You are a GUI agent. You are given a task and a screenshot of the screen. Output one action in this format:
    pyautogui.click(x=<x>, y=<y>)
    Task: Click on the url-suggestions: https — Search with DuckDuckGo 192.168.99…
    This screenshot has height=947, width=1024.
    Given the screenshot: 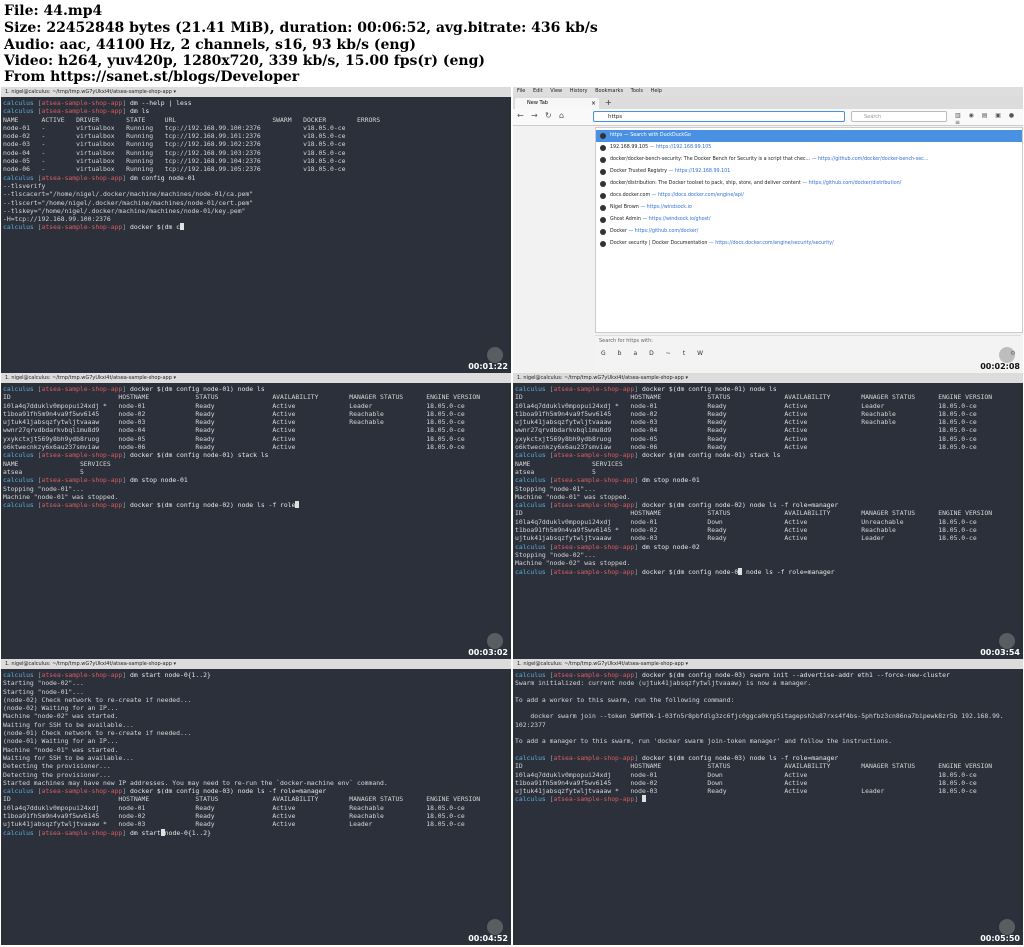 What is the action you would take?
    pyautogui.click(x=809, y=230)
    